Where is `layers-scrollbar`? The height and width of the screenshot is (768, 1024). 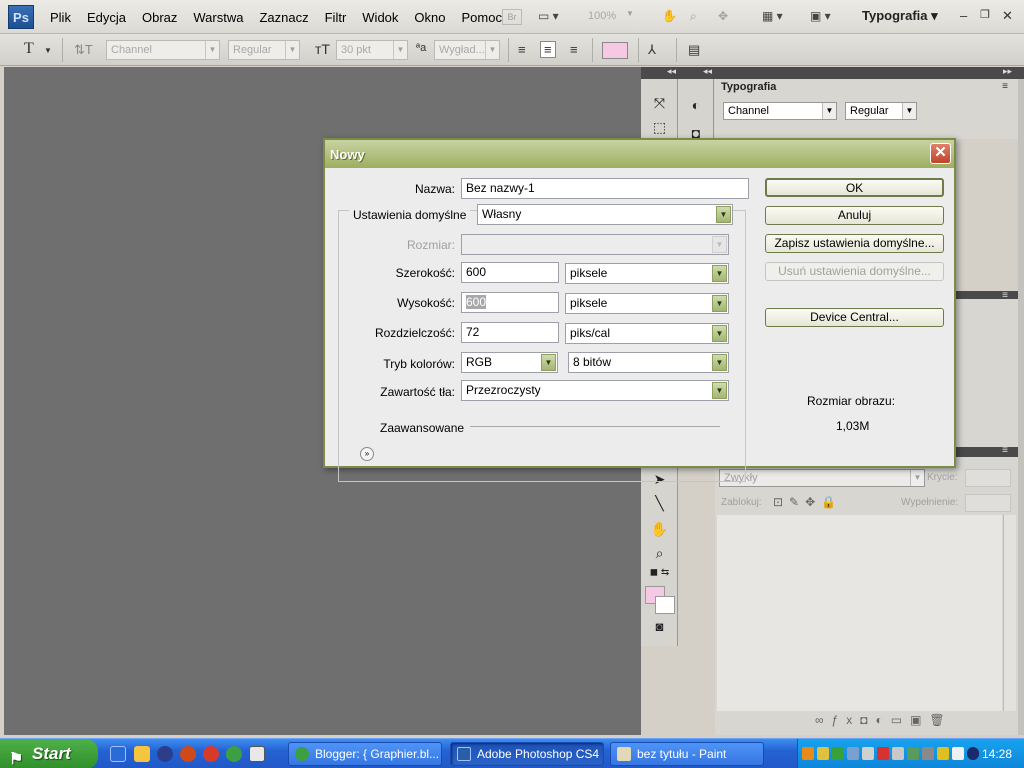 layers-scrollbar is located at coordinates (1009, 613).